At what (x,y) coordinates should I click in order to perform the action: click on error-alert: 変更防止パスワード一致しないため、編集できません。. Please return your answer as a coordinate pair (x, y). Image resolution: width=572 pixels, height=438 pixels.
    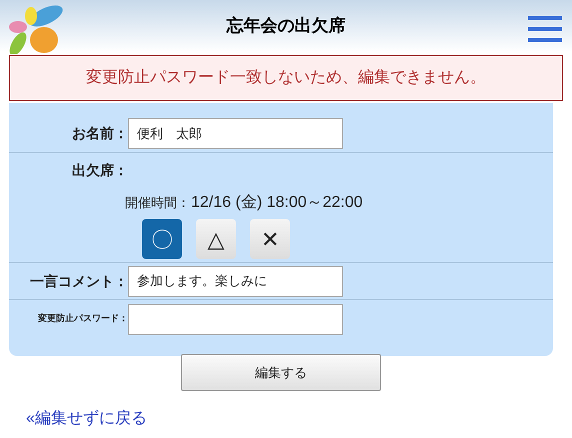
    Looking at the image, I should click on (286, 78).